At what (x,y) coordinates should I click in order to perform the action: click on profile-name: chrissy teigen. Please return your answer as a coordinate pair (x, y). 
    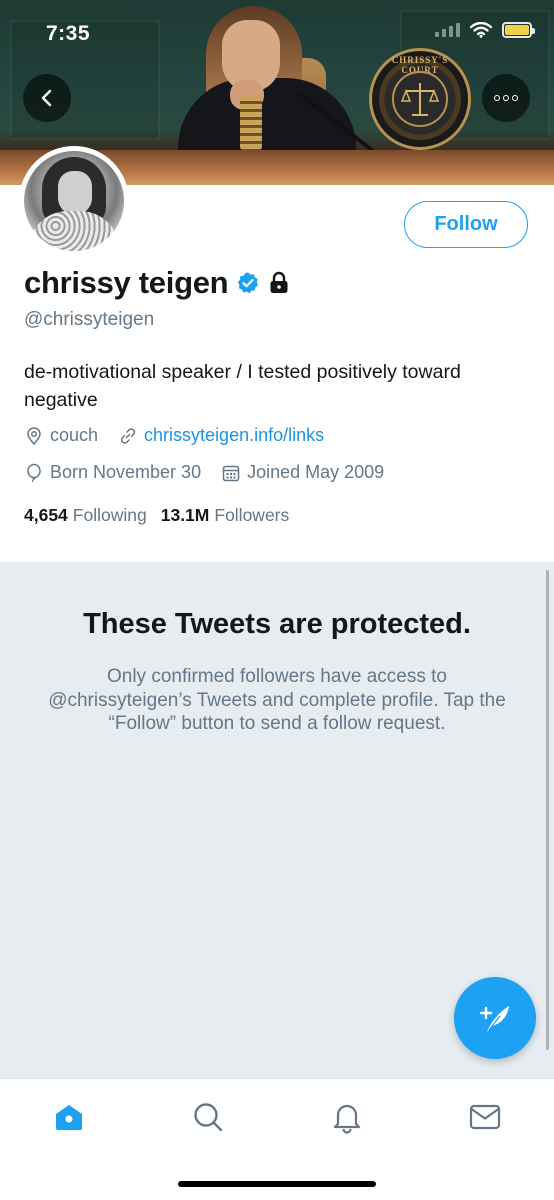
    Looking at the image, I should click on (126, 282).